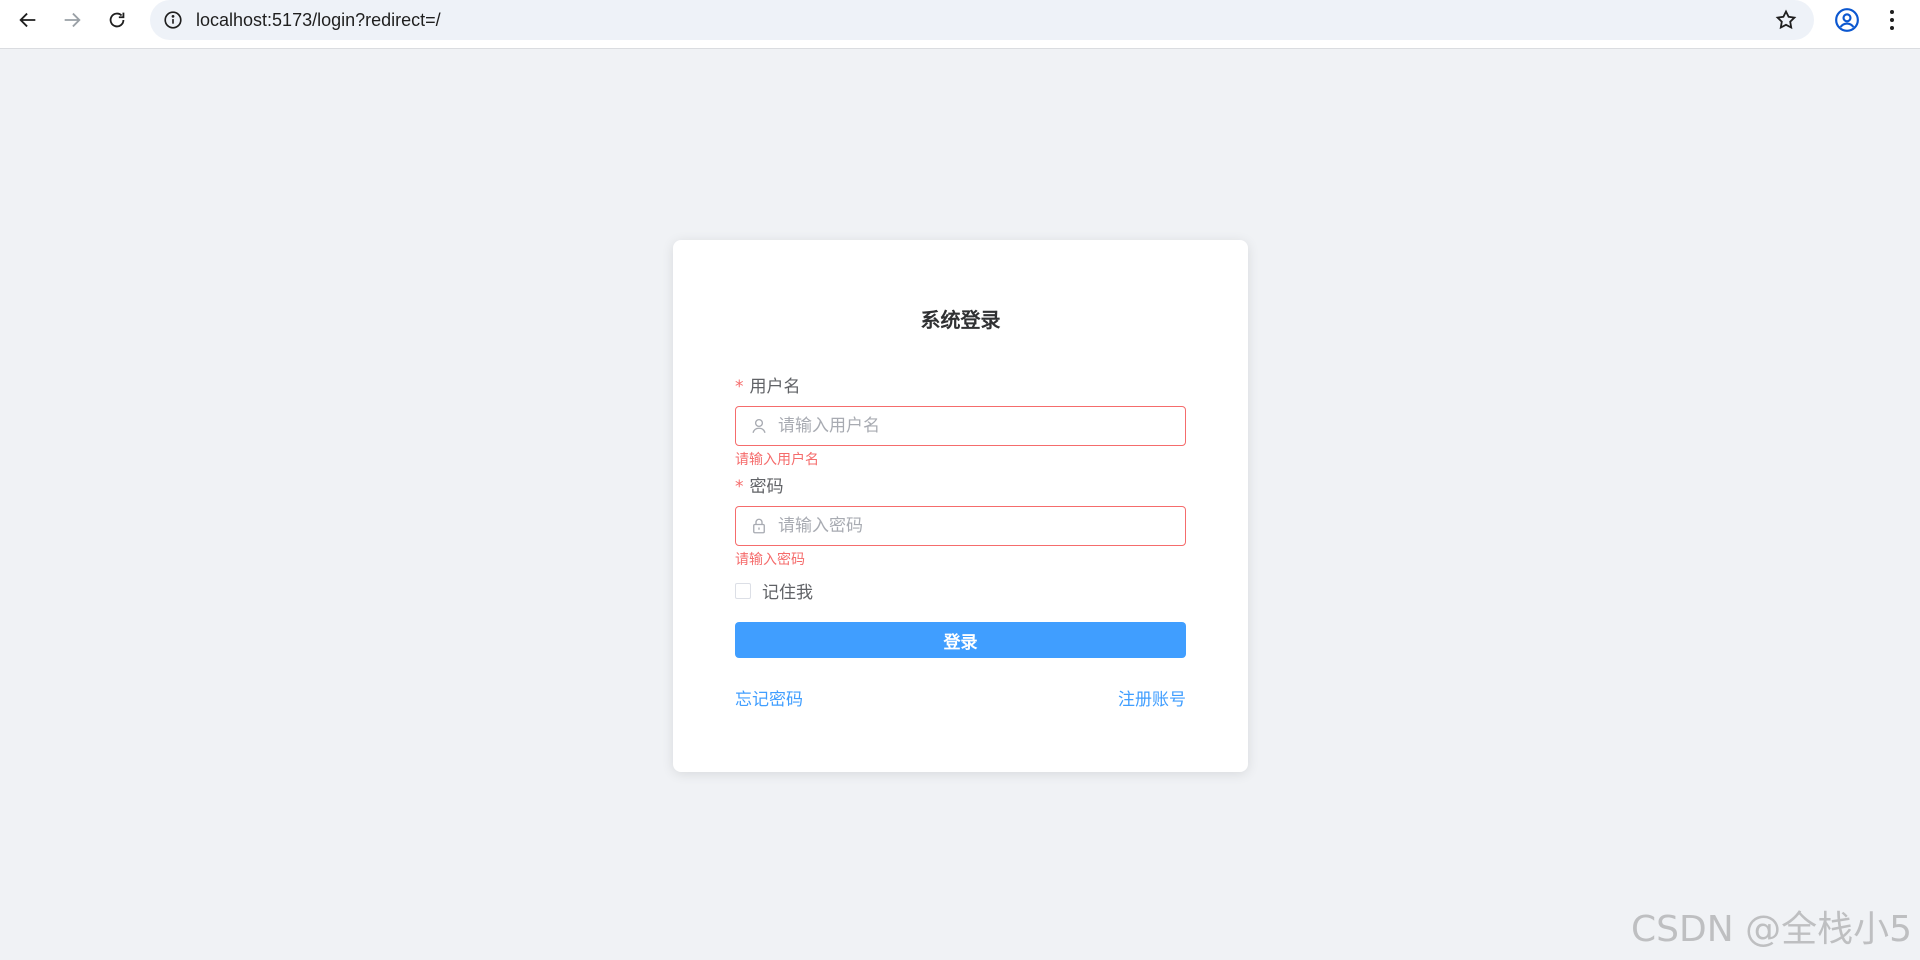 This screenshot has width=1920, height=960. I want to click on username-field, so click(960, 426).